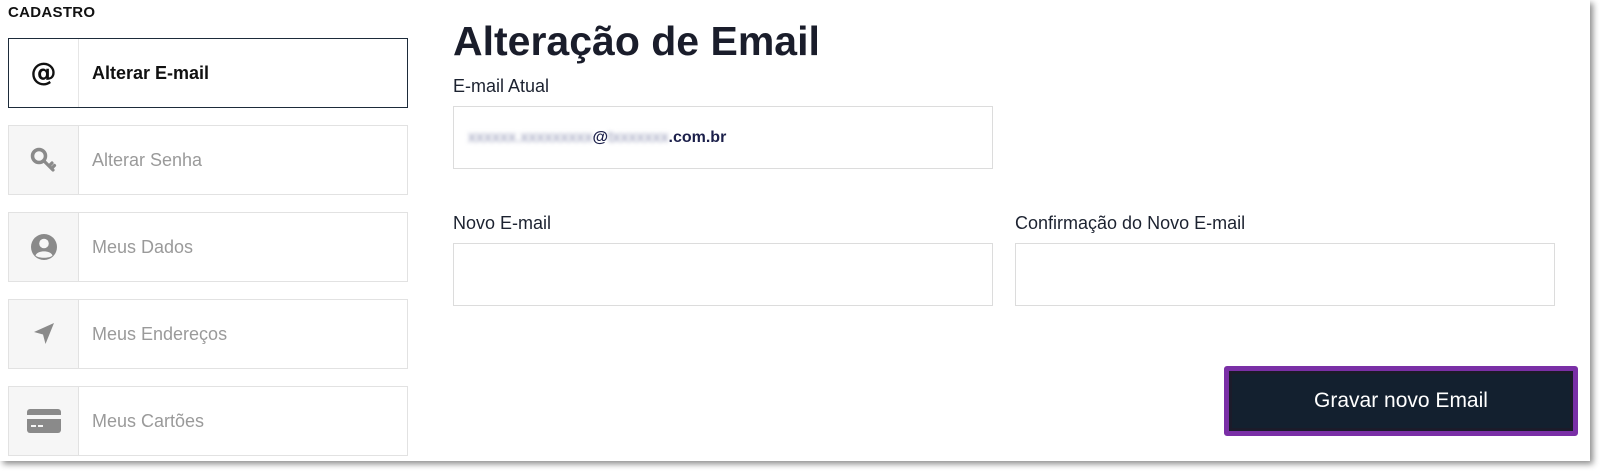 Image resolution: width=1600 pixels, height=471 pixels. What do you see at coordinates (502, 223) in the screenshot?
I see `new-email-label: Novo E-mail` at bounding box center [502, 223].